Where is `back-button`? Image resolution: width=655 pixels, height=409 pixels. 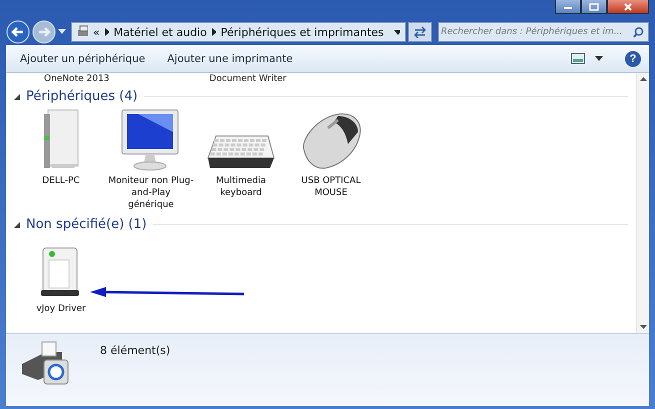
back-button is located at coordinates (18, 32).